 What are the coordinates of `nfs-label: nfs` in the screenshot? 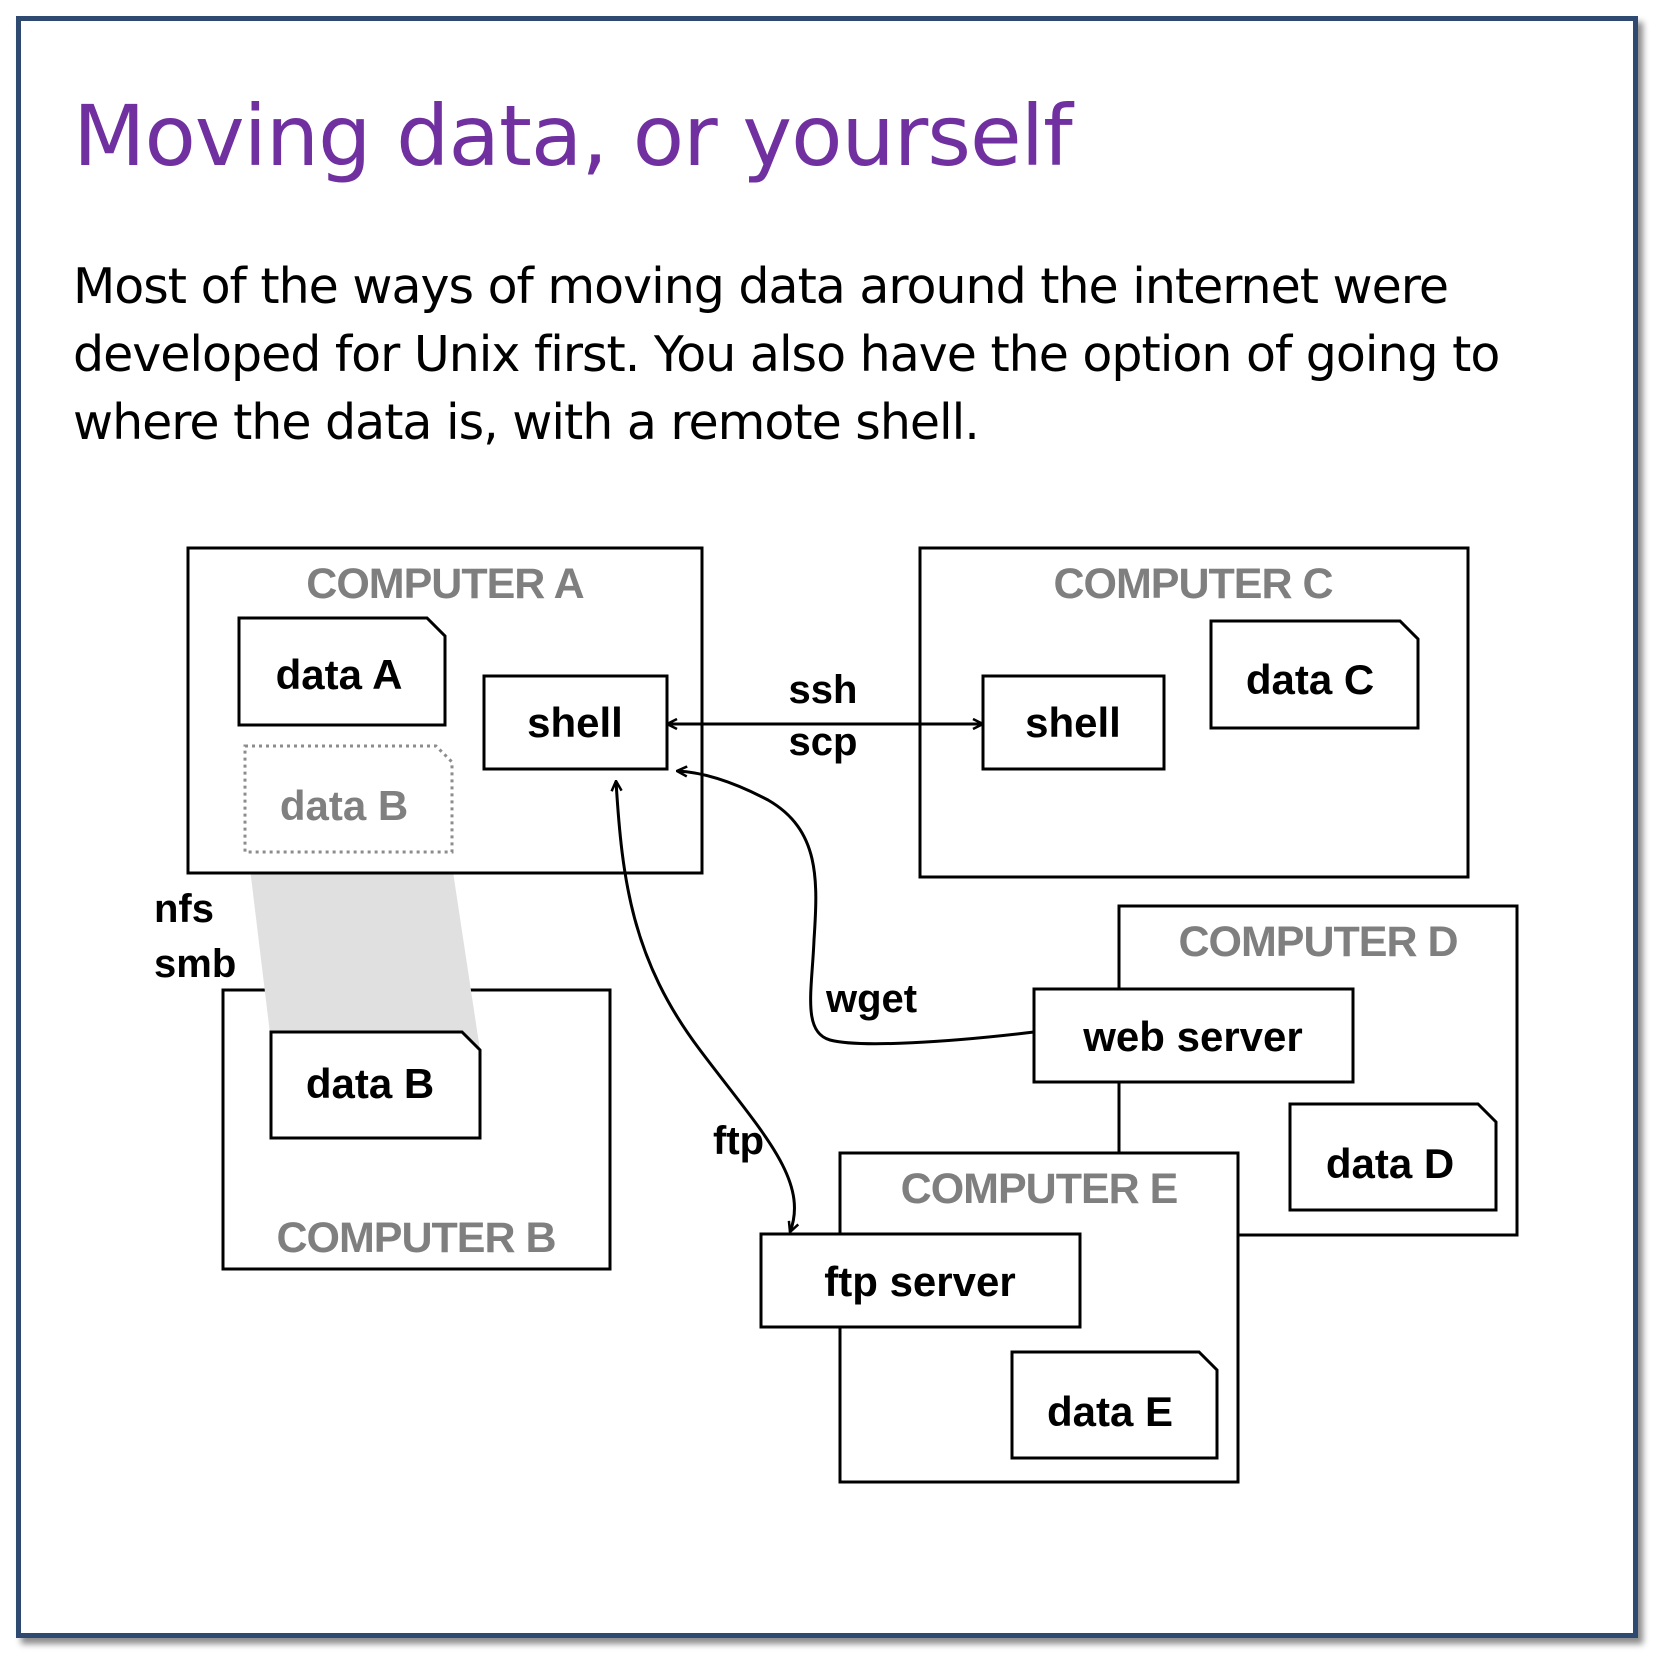 It's located at (184, 909).